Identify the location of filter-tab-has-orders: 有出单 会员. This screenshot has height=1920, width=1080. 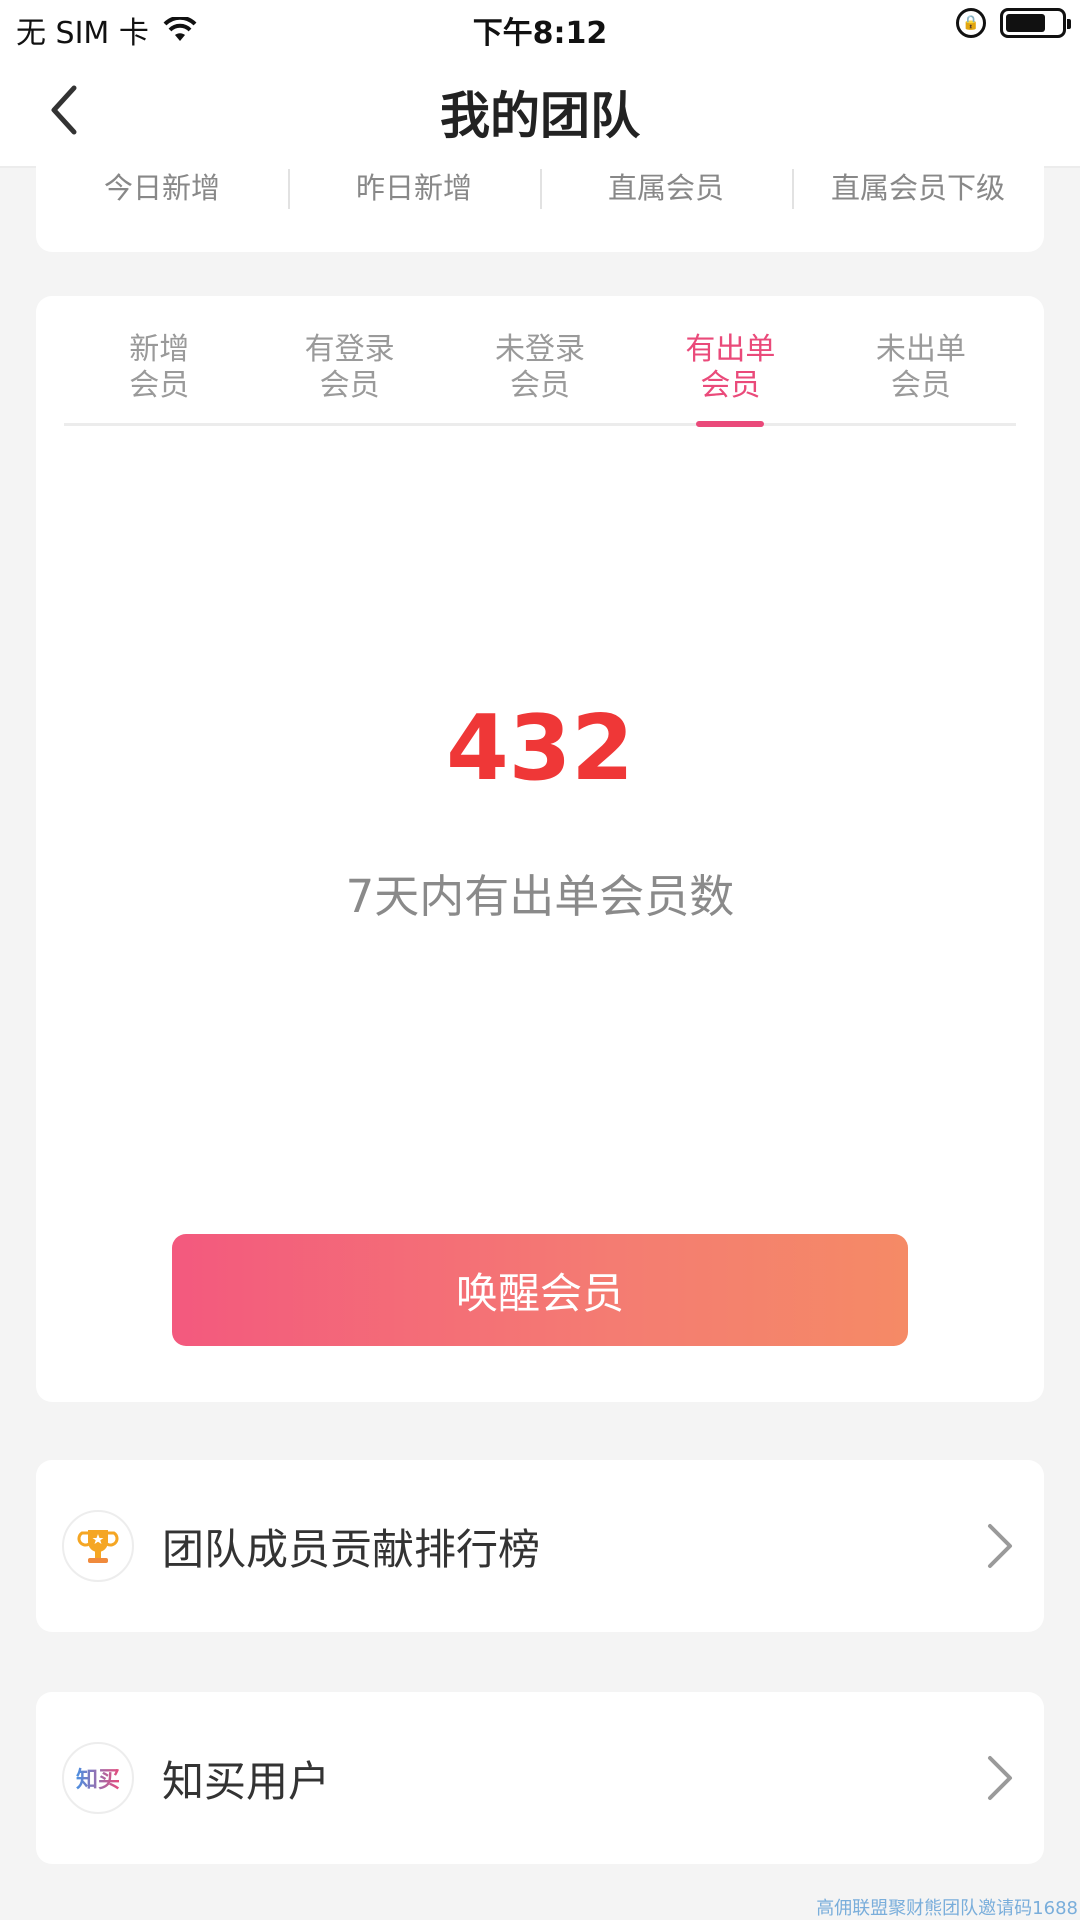
(730, 379).